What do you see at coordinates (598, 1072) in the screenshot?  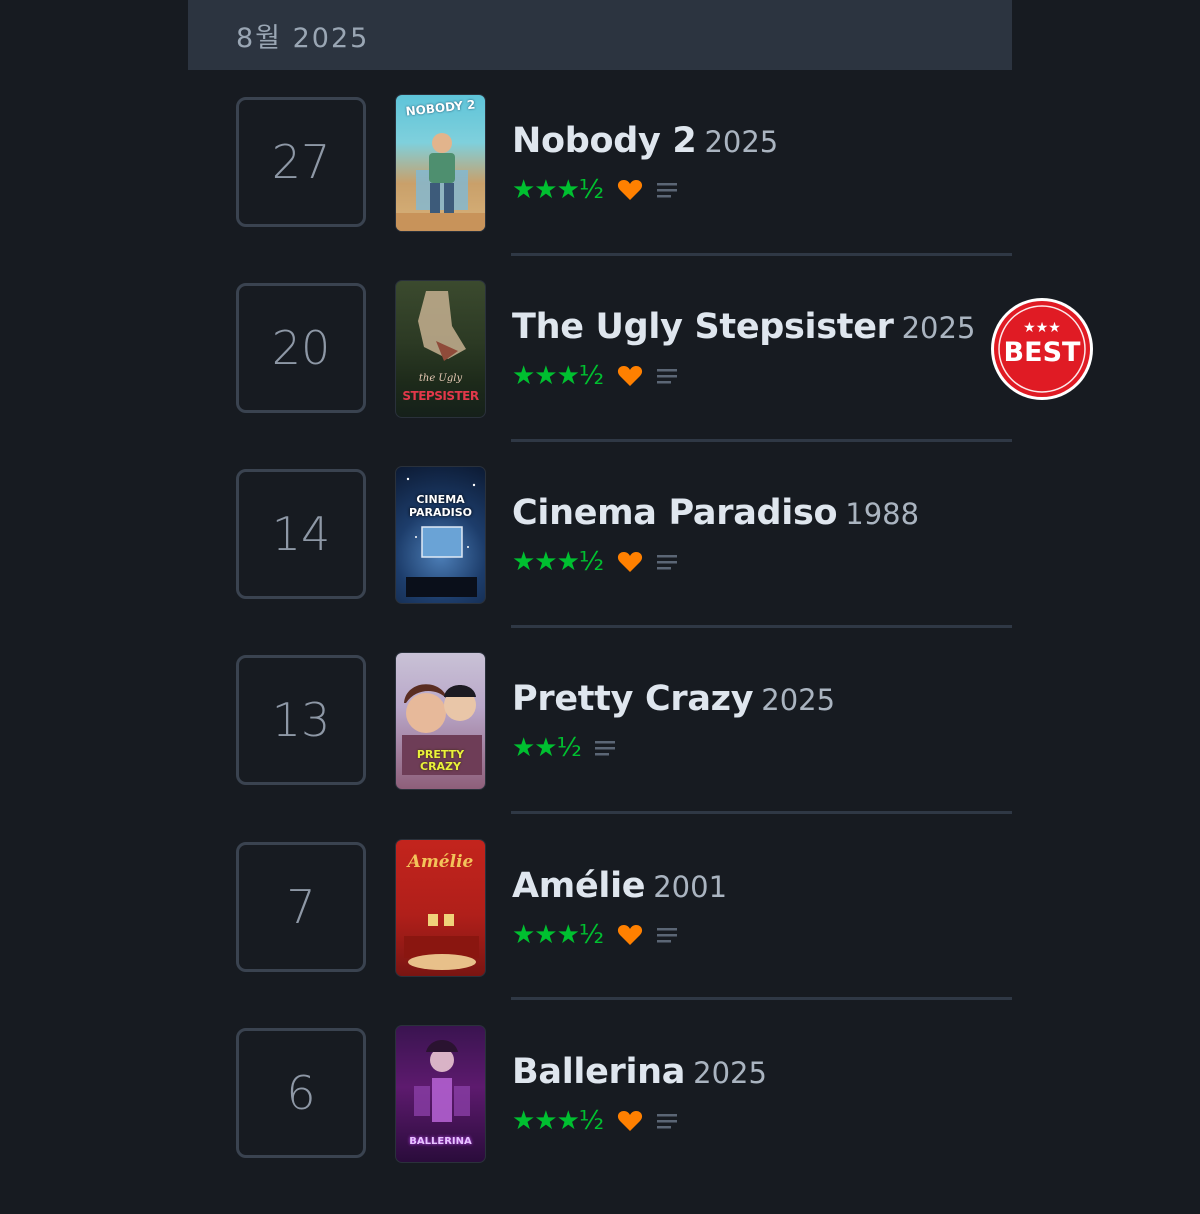 I see `film-title: Ballerina` at bounding box center [598, 1072].